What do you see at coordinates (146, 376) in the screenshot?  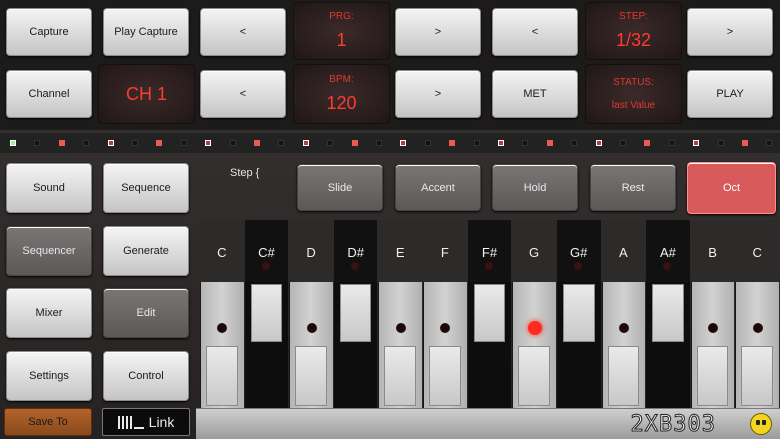 I see `control-button: Control` at bounding box center [146, 376].